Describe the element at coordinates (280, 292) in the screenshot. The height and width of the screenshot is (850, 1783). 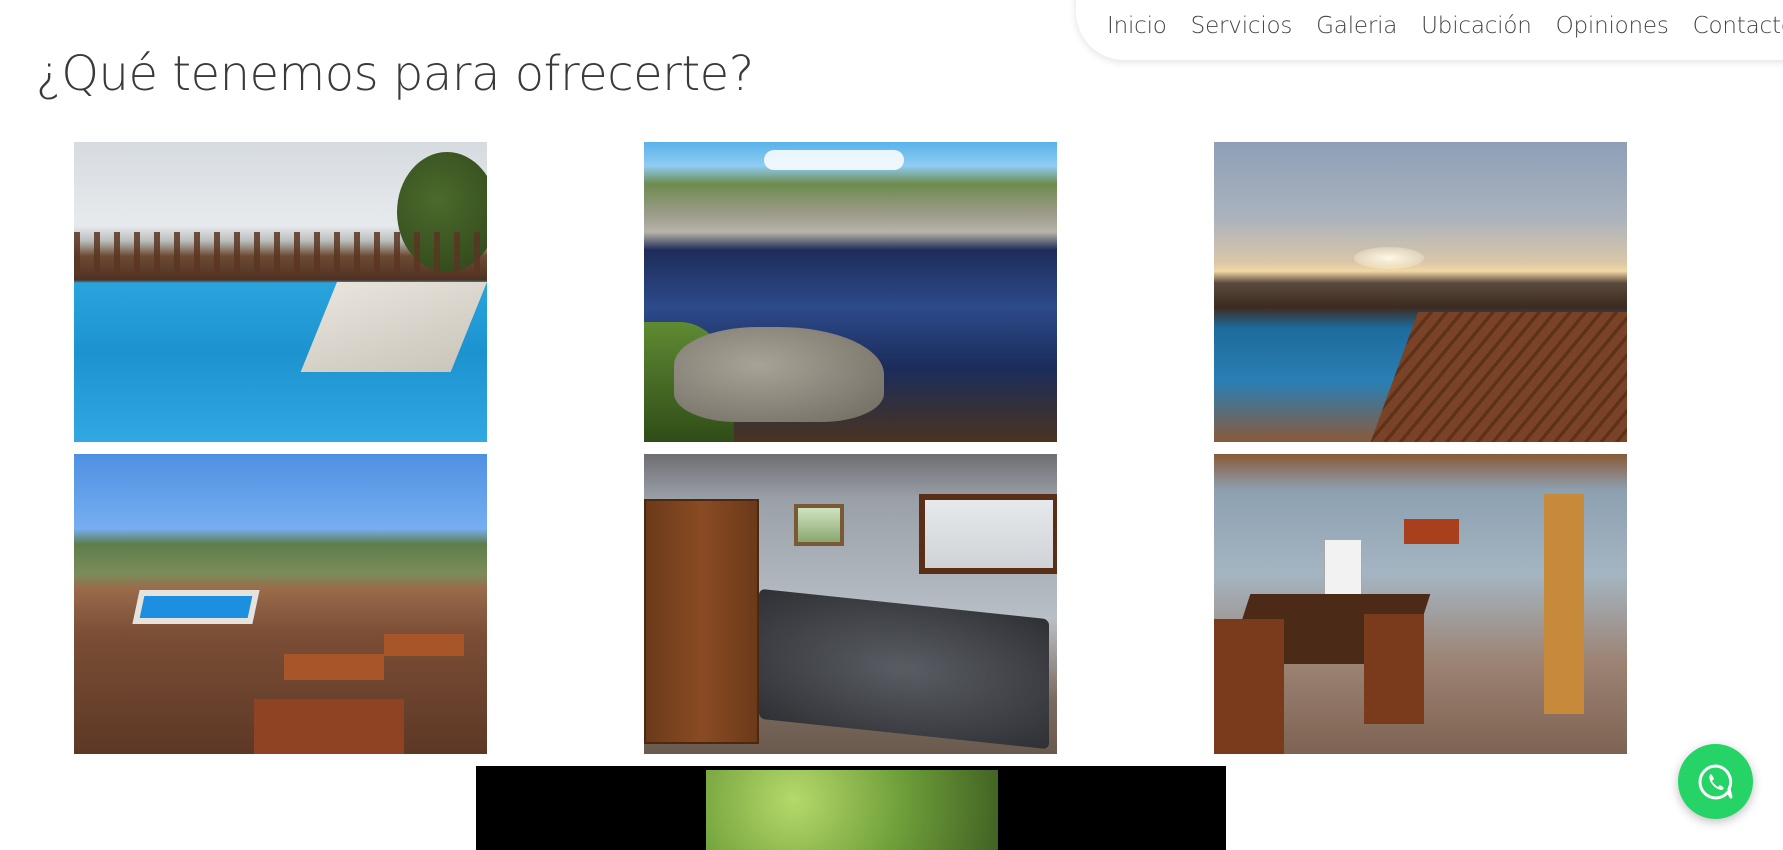
I see `pool-photo` at that location.